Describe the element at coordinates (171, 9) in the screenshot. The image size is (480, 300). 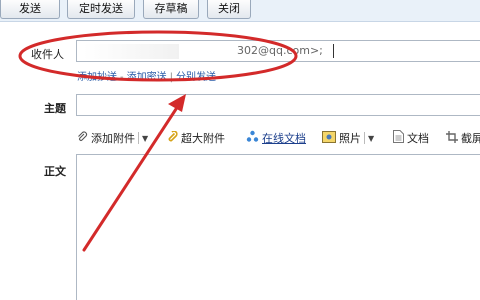
I see `save-draft-button: 存草稿` at that location.